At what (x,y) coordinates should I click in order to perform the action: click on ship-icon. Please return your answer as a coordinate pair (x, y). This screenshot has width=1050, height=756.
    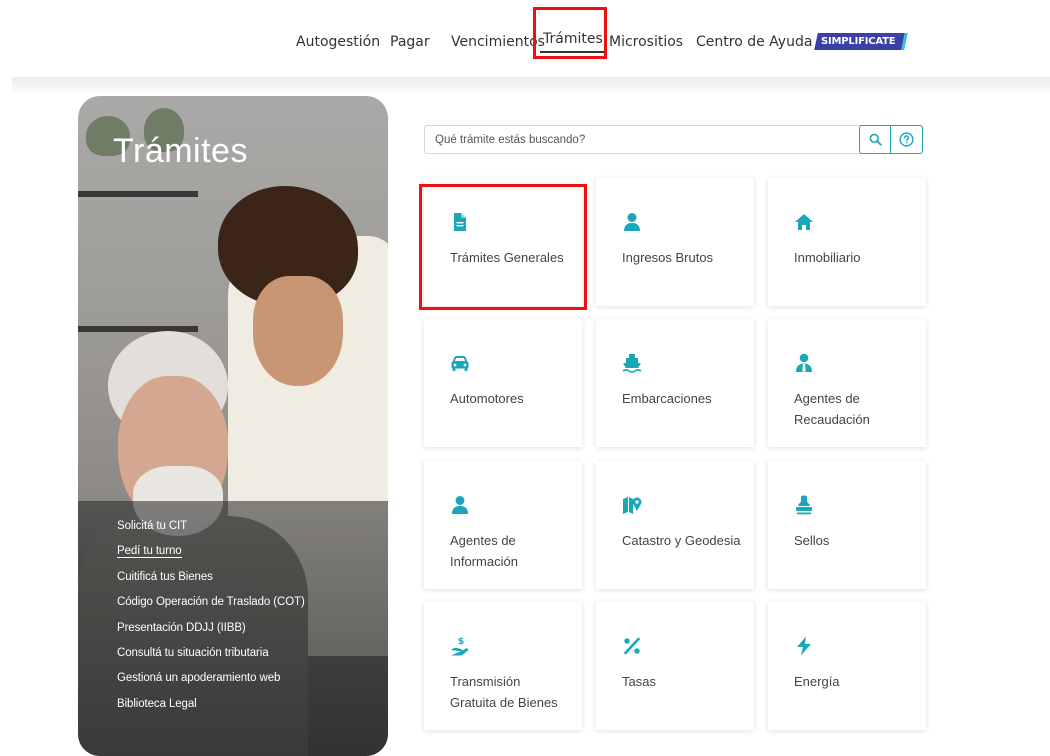
    Looking at the image, I should click on (632, 363).